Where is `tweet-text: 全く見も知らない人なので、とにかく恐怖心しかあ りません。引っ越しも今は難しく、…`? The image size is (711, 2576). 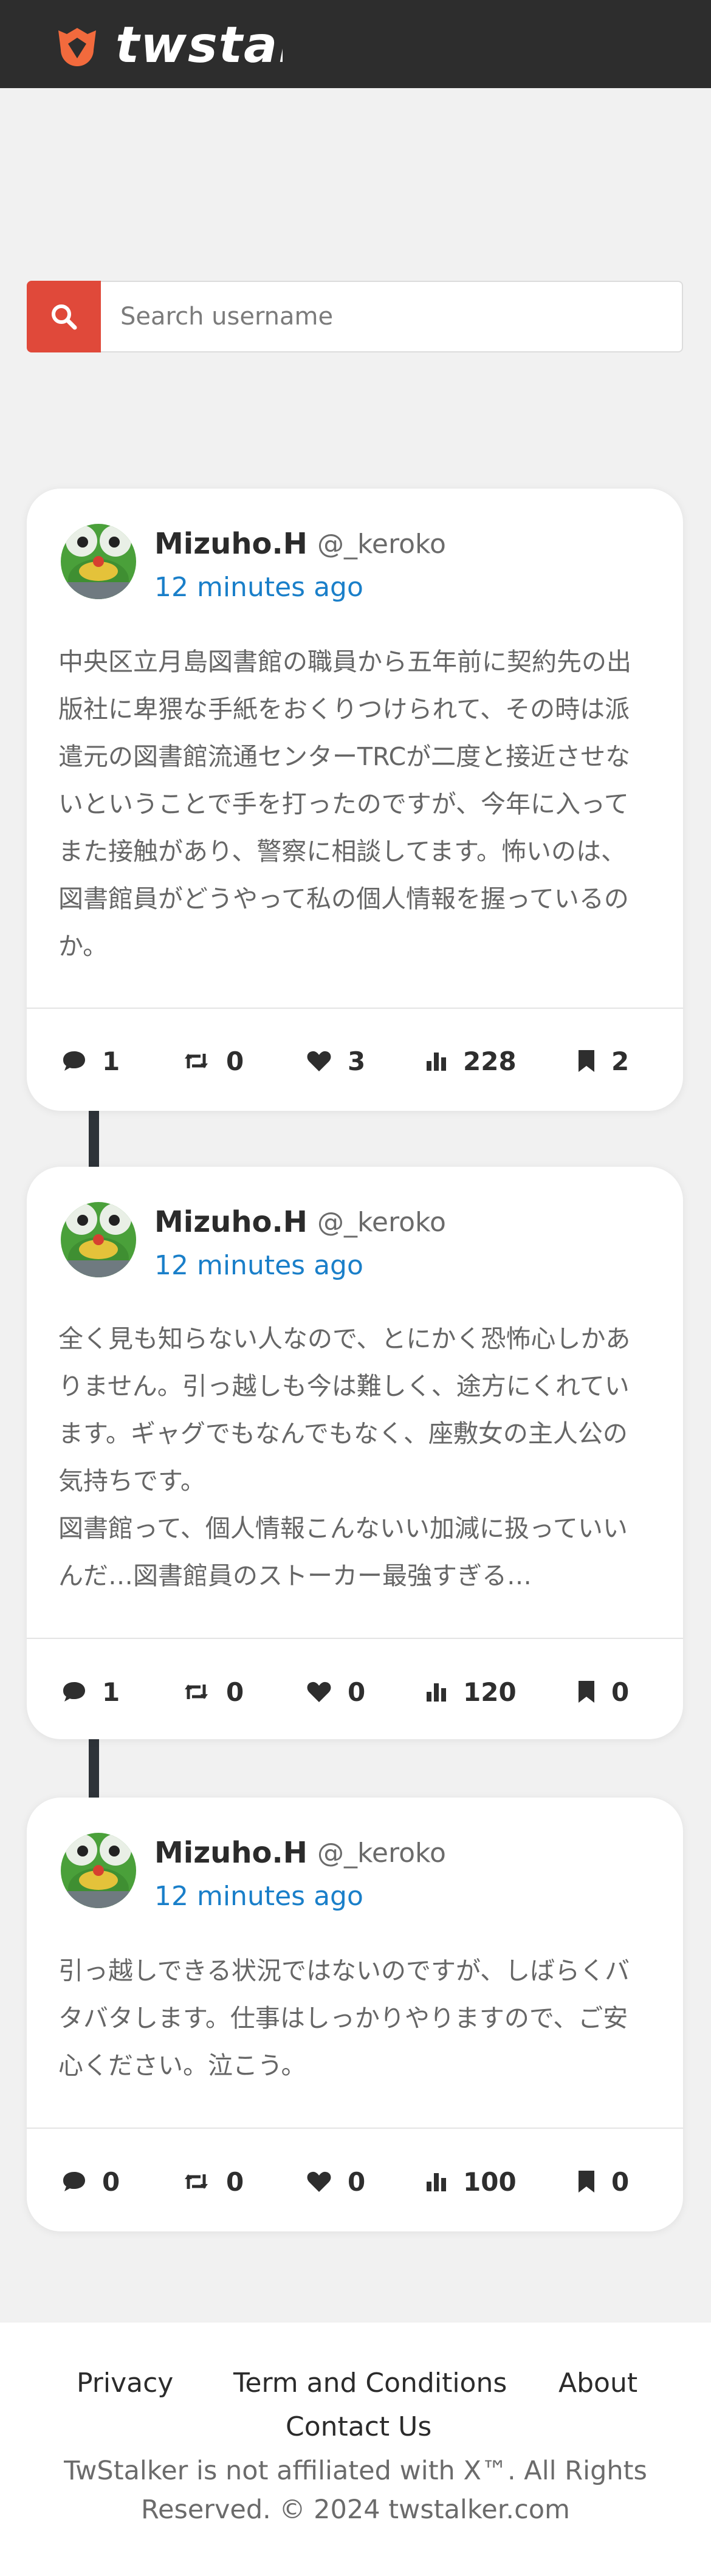
tweet-text: 全く見も知らない人なので、とにかく恐怖心しかあ りません。引っ越しも今は難しく、… is located at coordinates (344, 1457).